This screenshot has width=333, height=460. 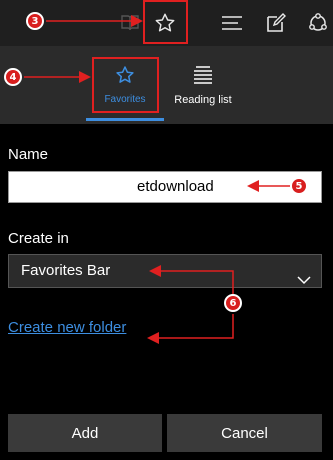 I want to click on hub-menu-icon, so click(x=232, y=23).